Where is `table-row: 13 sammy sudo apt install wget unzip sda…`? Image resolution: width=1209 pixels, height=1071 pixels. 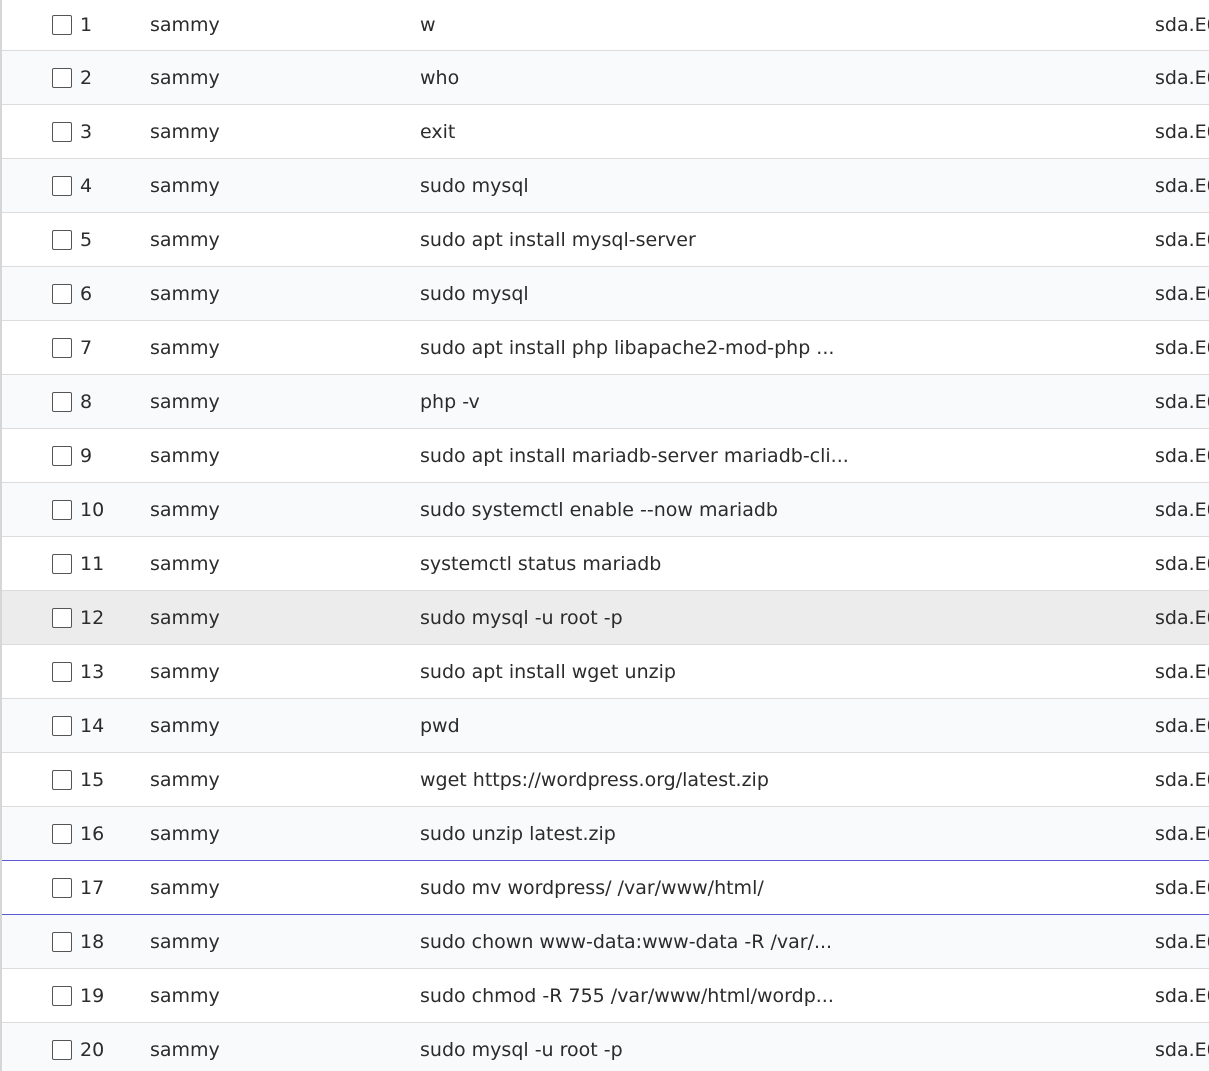 table-row: 13 sammy sudo apt install wget unzip sda… is located at coordinates (605, 672).